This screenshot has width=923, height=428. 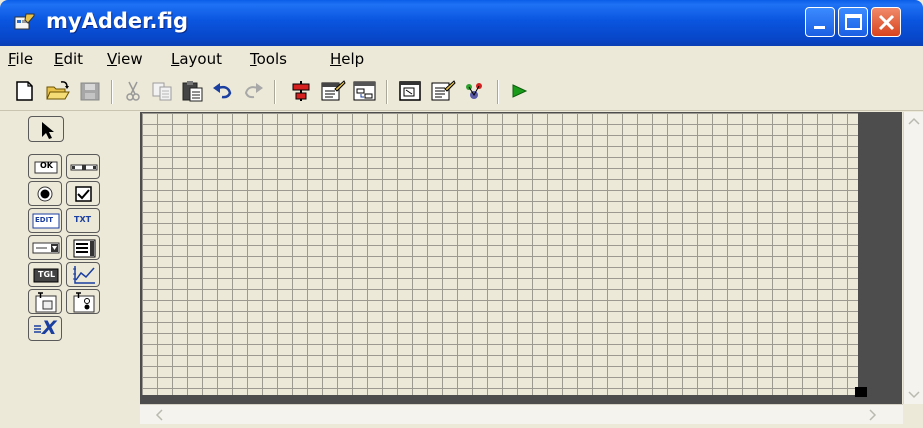 I want to click on chevron-up-icon, so click(x=914, y=121).